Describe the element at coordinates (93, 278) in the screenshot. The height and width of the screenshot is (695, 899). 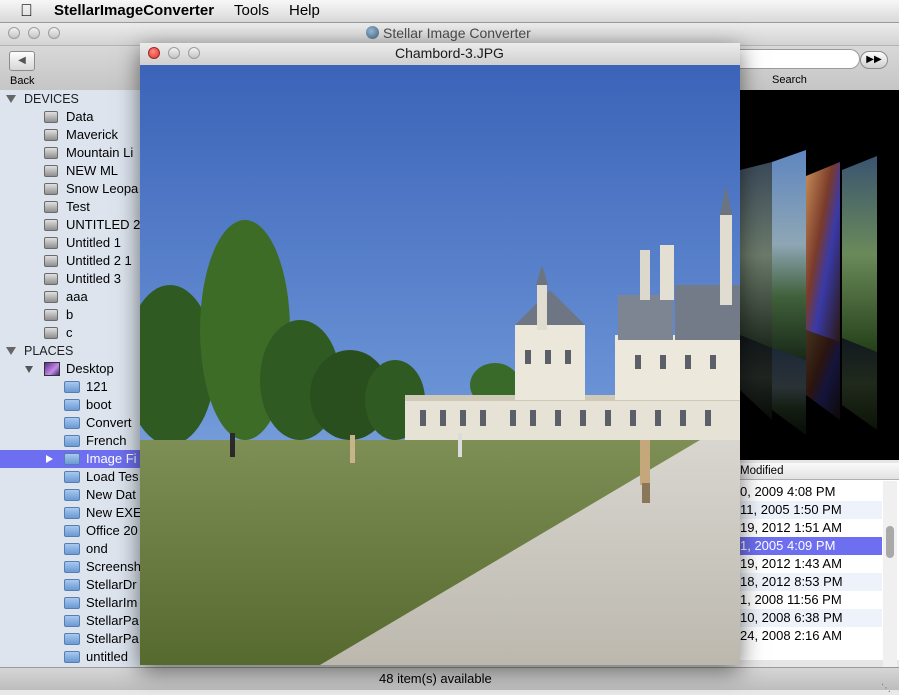
I see `device-label: Untitled 3` at that location.